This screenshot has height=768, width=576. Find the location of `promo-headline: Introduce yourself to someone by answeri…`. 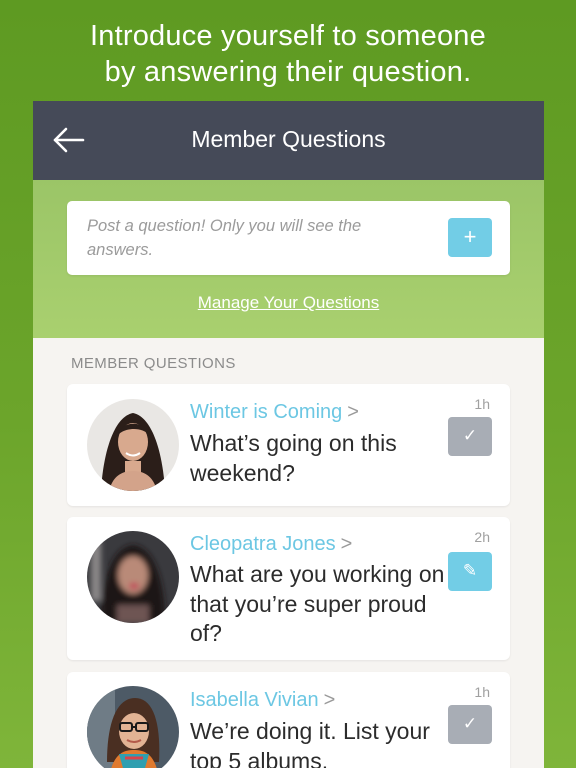

promo-headline: Introduce yourself to someone by answeri… is located at coordinates (288, 54).